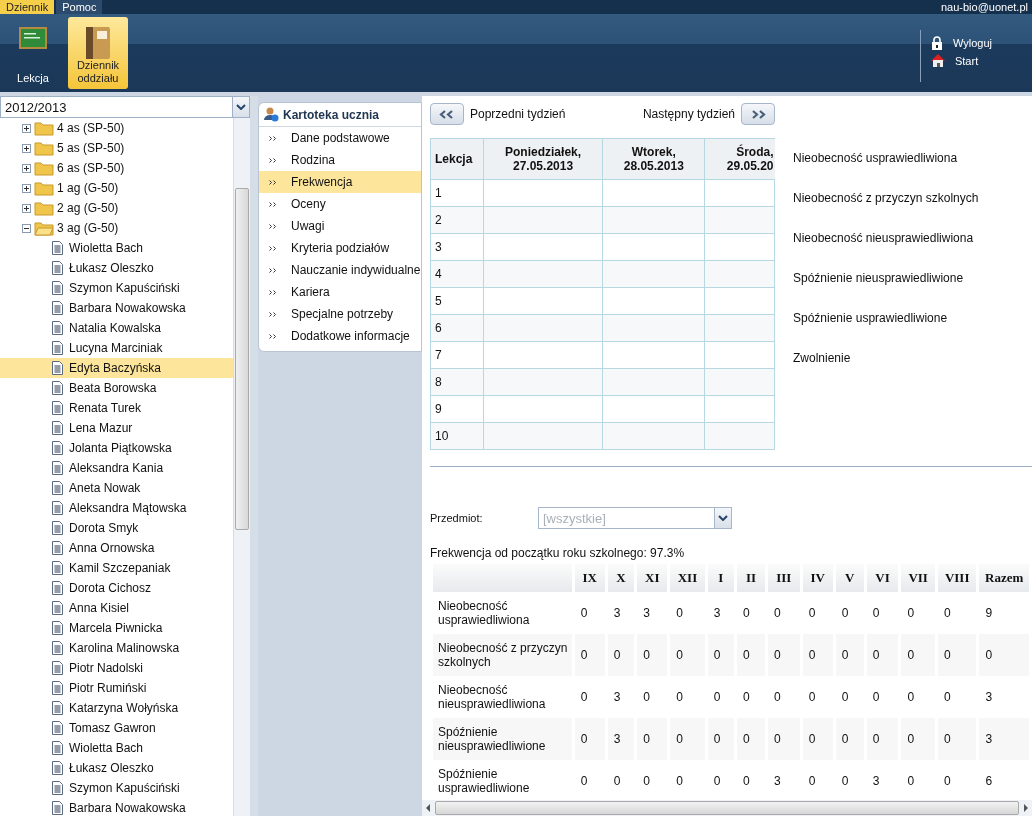  Describe the element at coordinates (116, 408) in the screenshot. I see `tree-item: Renata Turek` at that location.